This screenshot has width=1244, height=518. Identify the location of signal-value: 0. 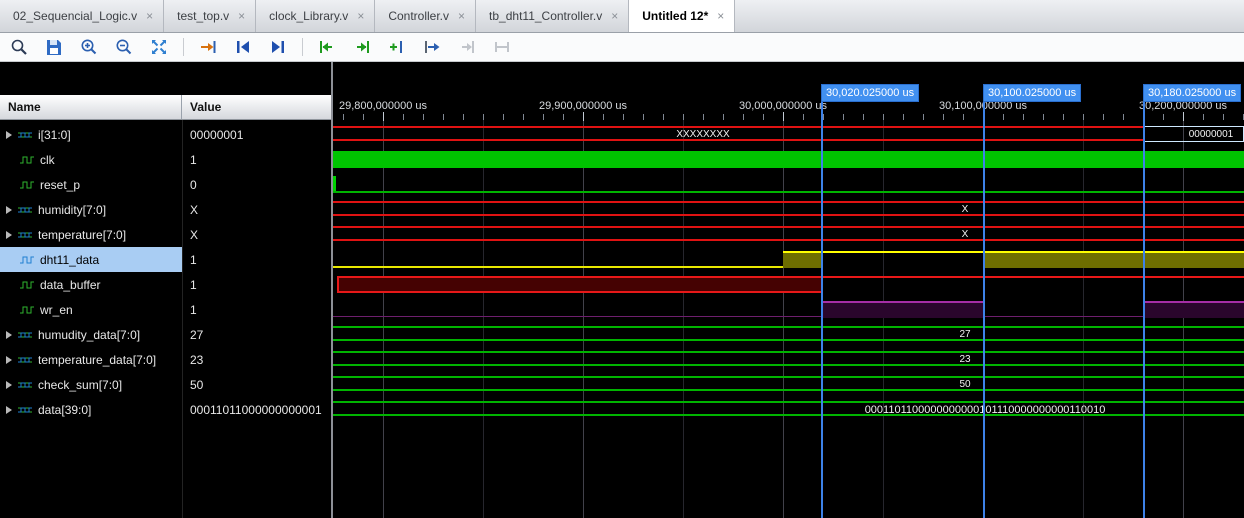
(193, 184).